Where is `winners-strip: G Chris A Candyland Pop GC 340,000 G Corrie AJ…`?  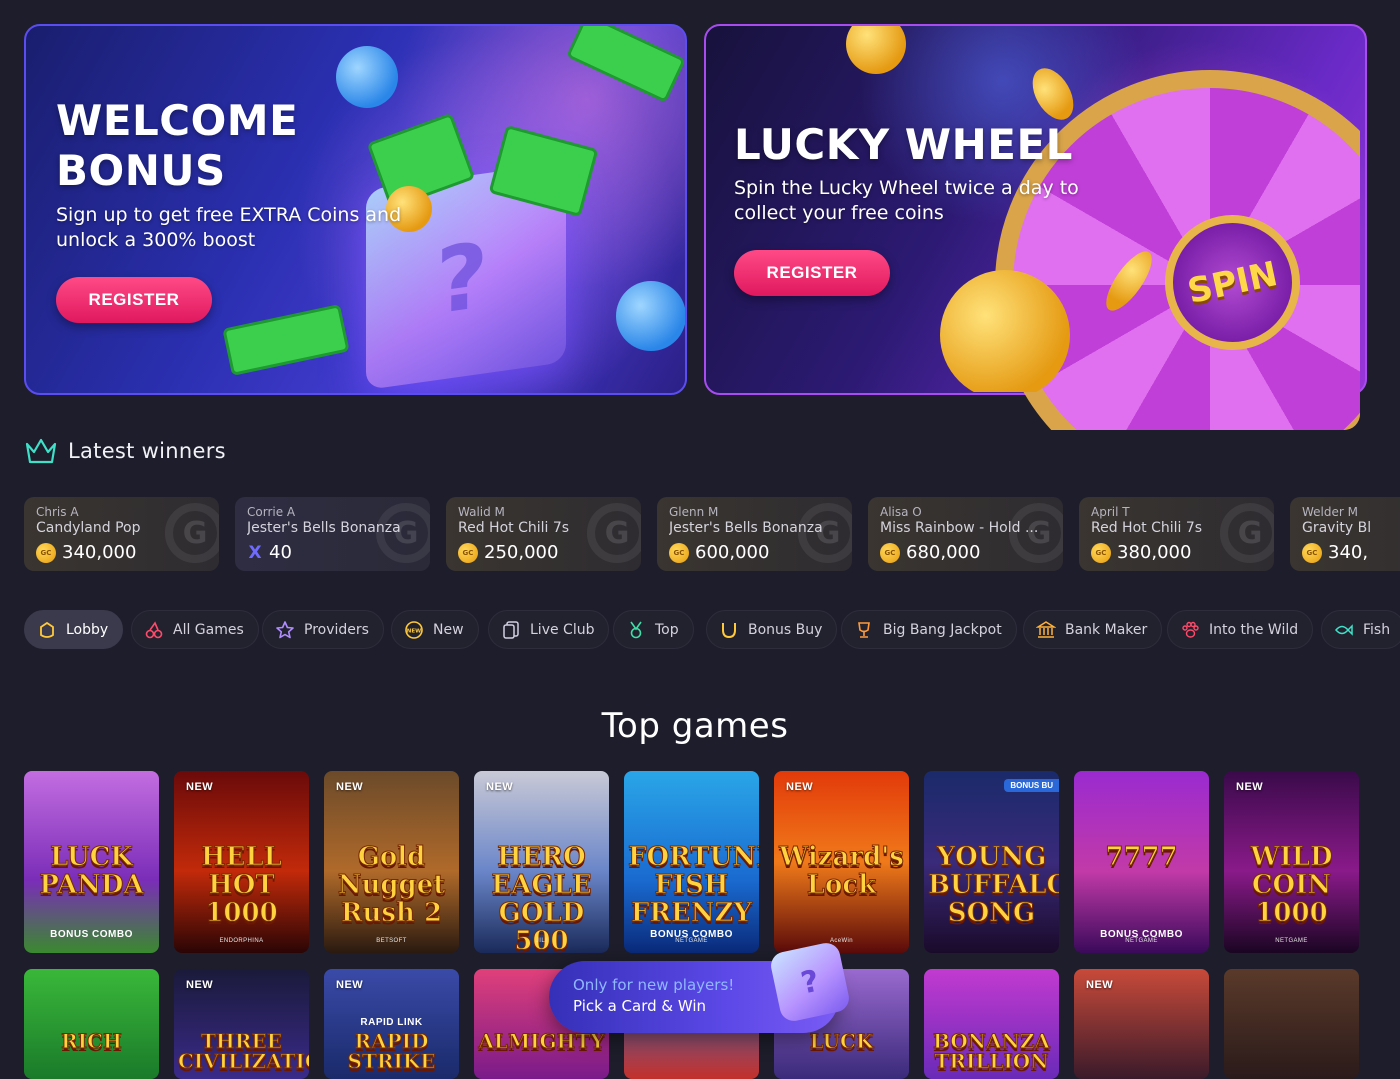
winners-strip: G Chris A Candyland Pop GC 340,000 G Corrie AJ… is located at coordinates (712, 534).